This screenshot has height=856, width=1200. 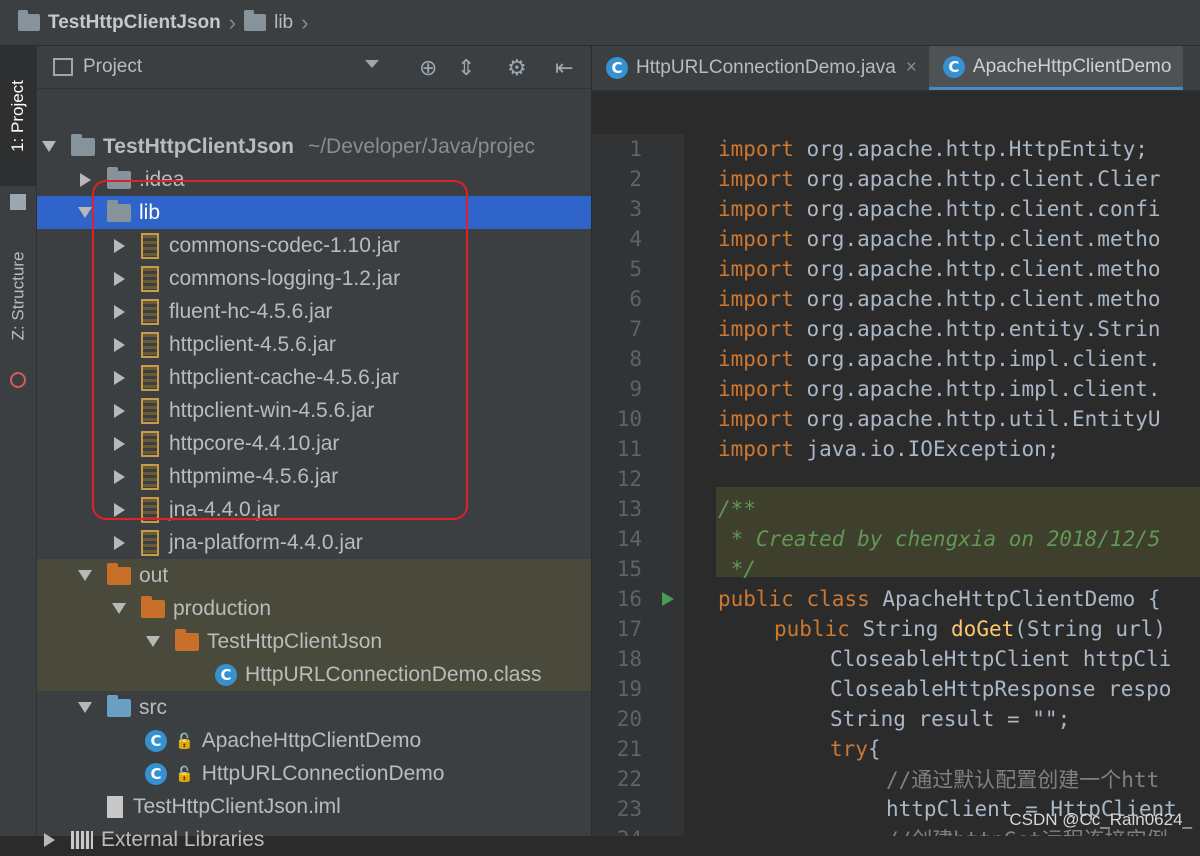 What do you see at coordinates (983, 359) in the screenshot?
I see `code-line: org.apache.http.impl.client.` at bounding box center [983, 359].